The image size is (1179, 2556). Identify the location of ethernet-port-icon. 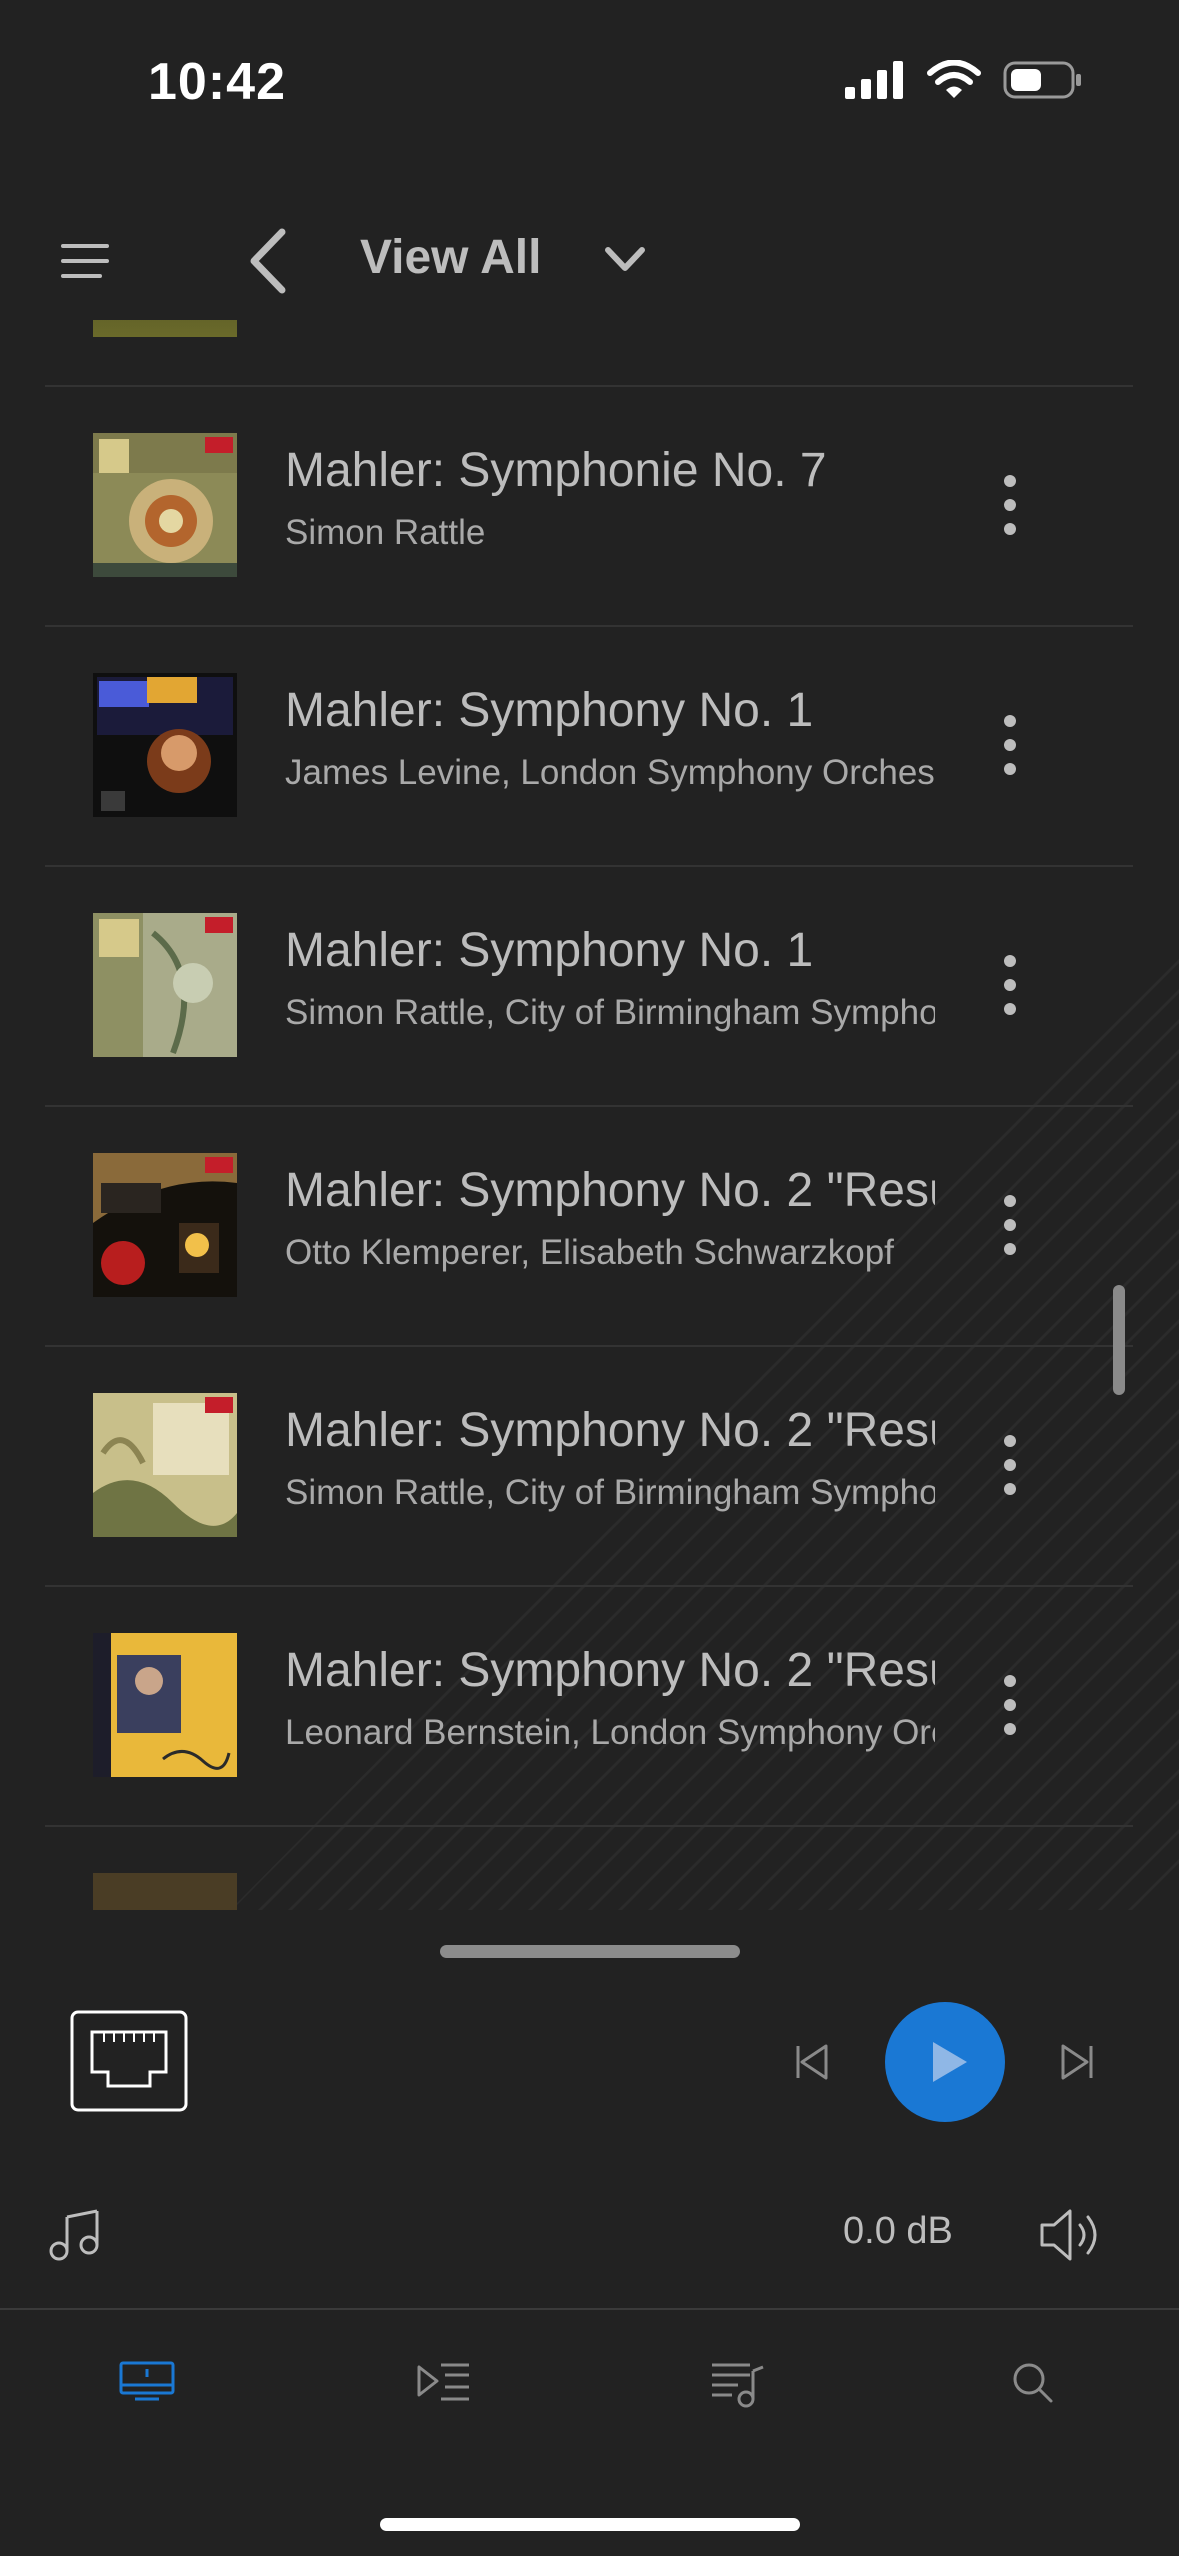
(129, 2061).